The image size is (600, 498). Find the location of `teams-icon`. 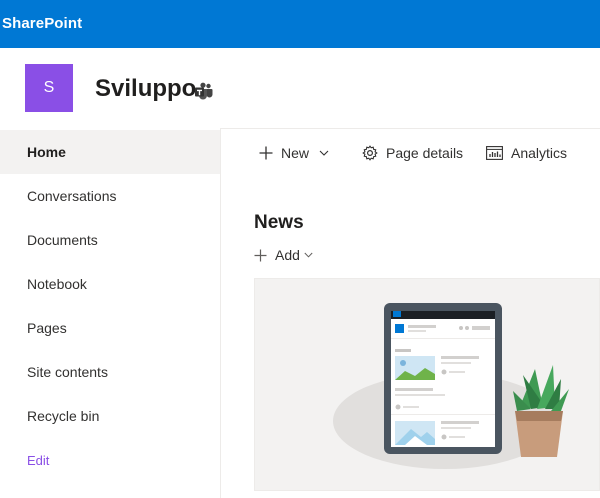

teams-icon is located at coordinates (204, 91).